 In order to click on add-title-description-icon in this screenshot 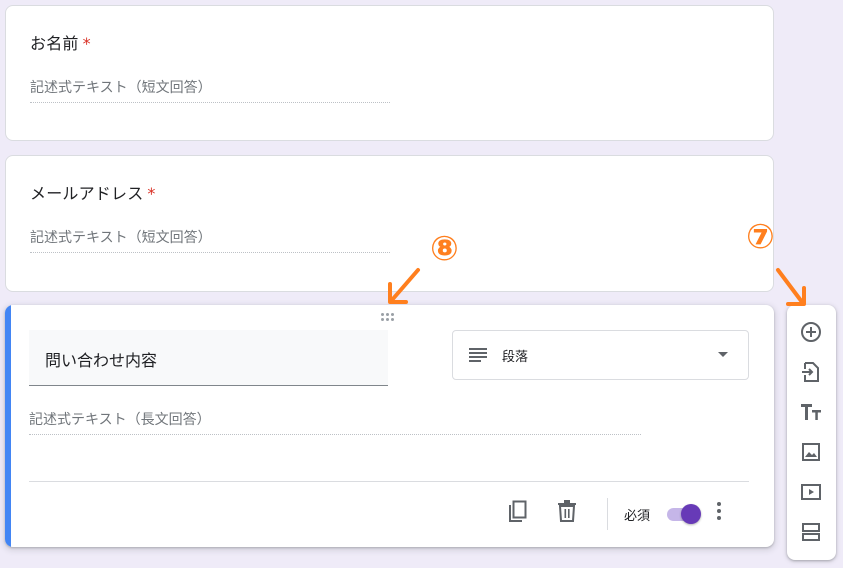, I will do `click(811, 412)`.